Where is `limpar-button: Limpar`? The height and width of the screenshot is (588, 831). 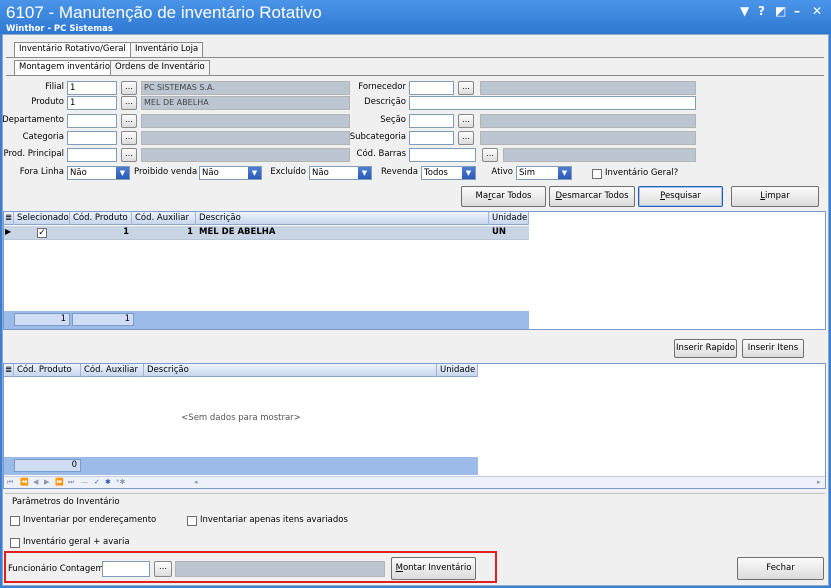 limpar-button: Limpar is located at coordinates (775, 196).